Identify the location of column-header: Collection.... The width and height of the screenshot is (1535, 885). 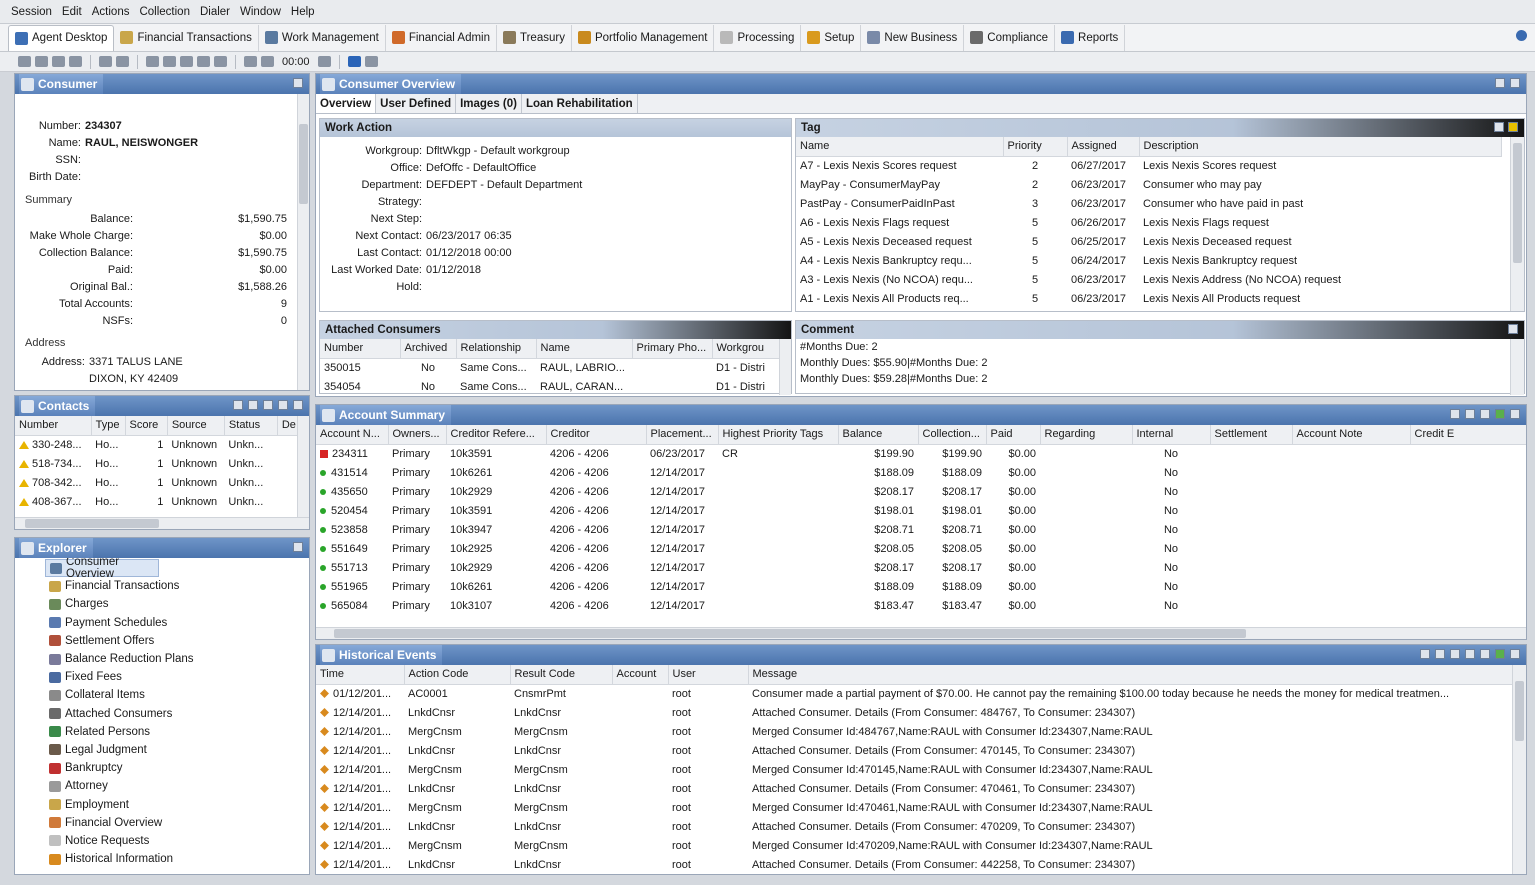
(952, 435).